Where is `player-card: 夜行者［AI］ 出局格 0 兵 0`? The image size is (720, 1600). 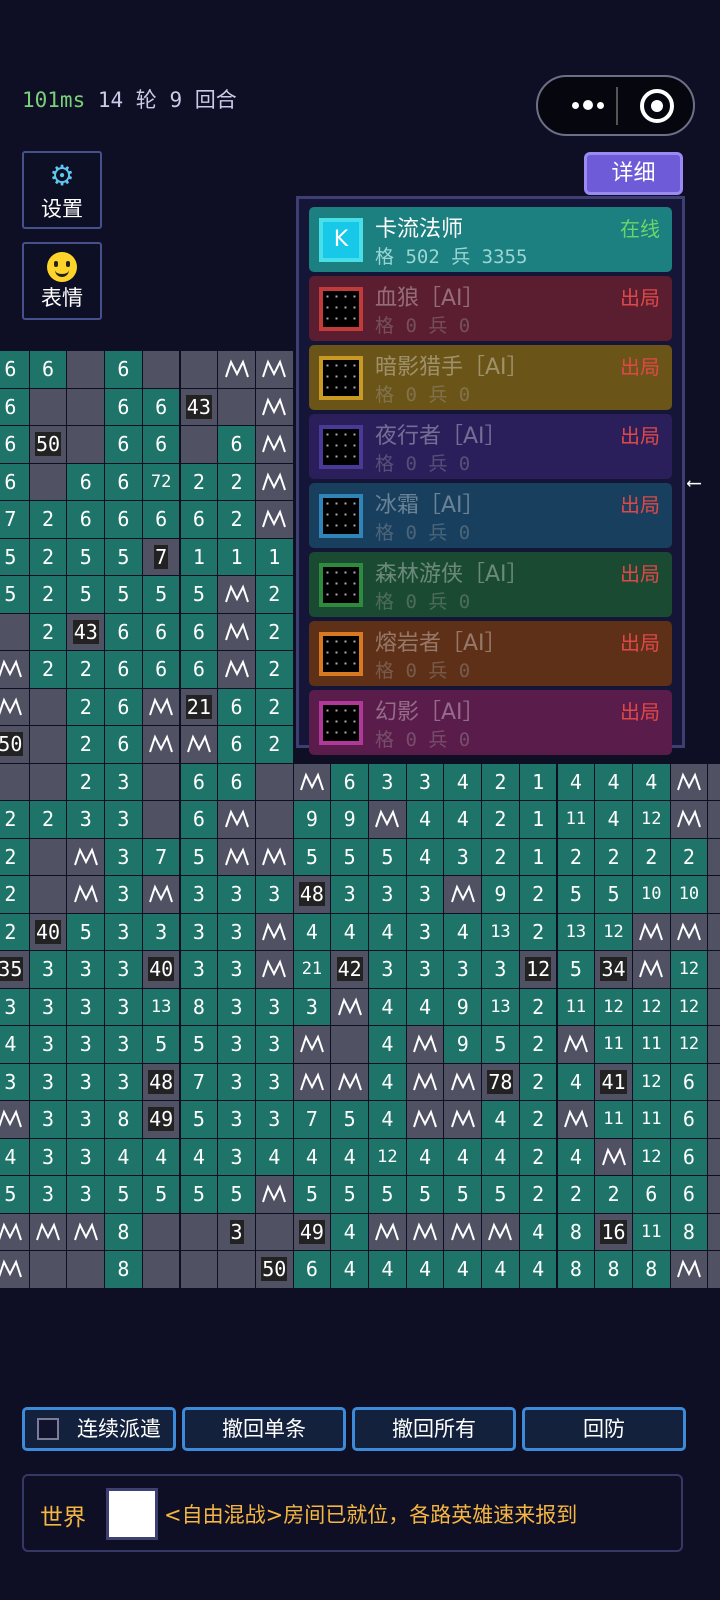
player-card: 夜行者［AI］ 出局格 0 兵 0 is located at coordinates (490, 446).